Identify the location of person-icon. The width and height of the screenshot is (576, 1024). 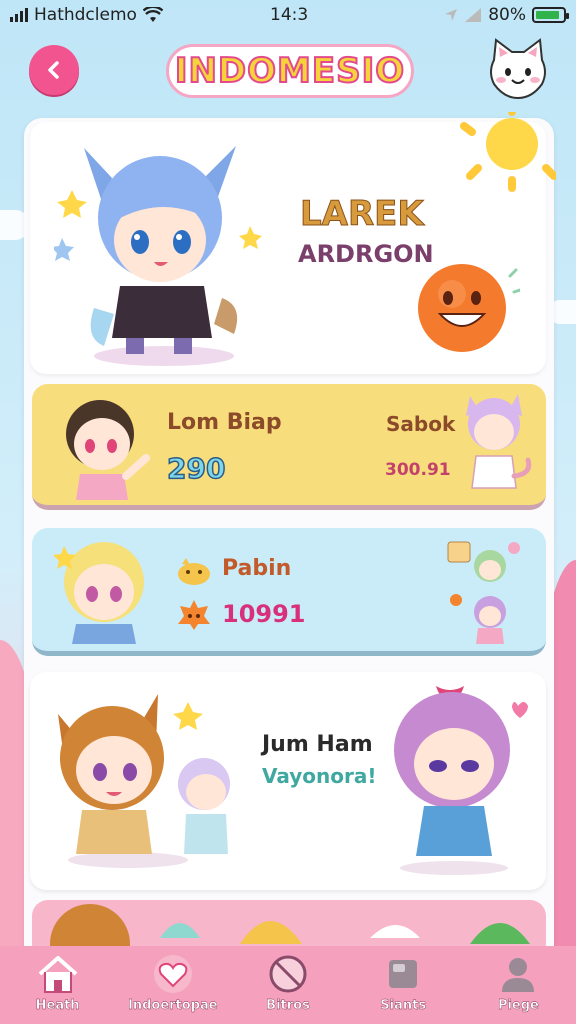
(518, 975).